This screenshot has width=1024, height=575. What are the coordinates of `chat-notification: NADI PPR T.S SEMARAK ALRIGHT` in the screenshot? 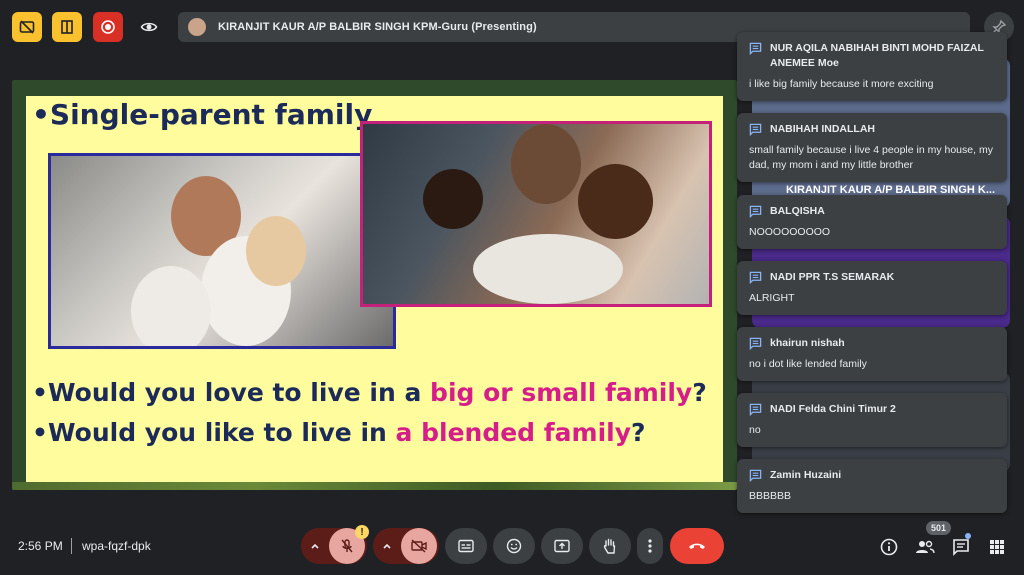 It's located at (872, 288).